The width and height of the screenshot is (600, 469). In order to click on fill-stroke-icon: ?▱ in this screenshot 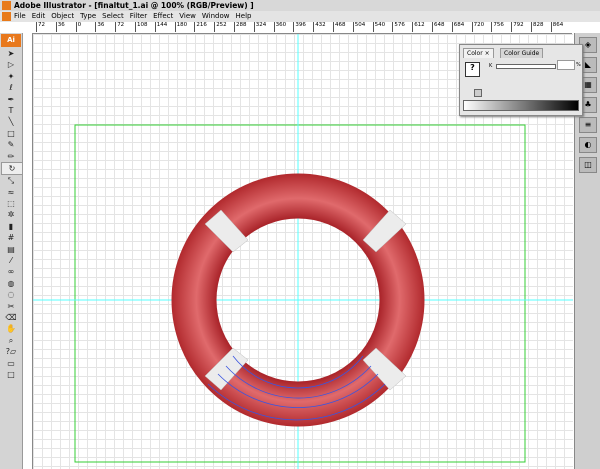, I will do `click(11, 351)`.